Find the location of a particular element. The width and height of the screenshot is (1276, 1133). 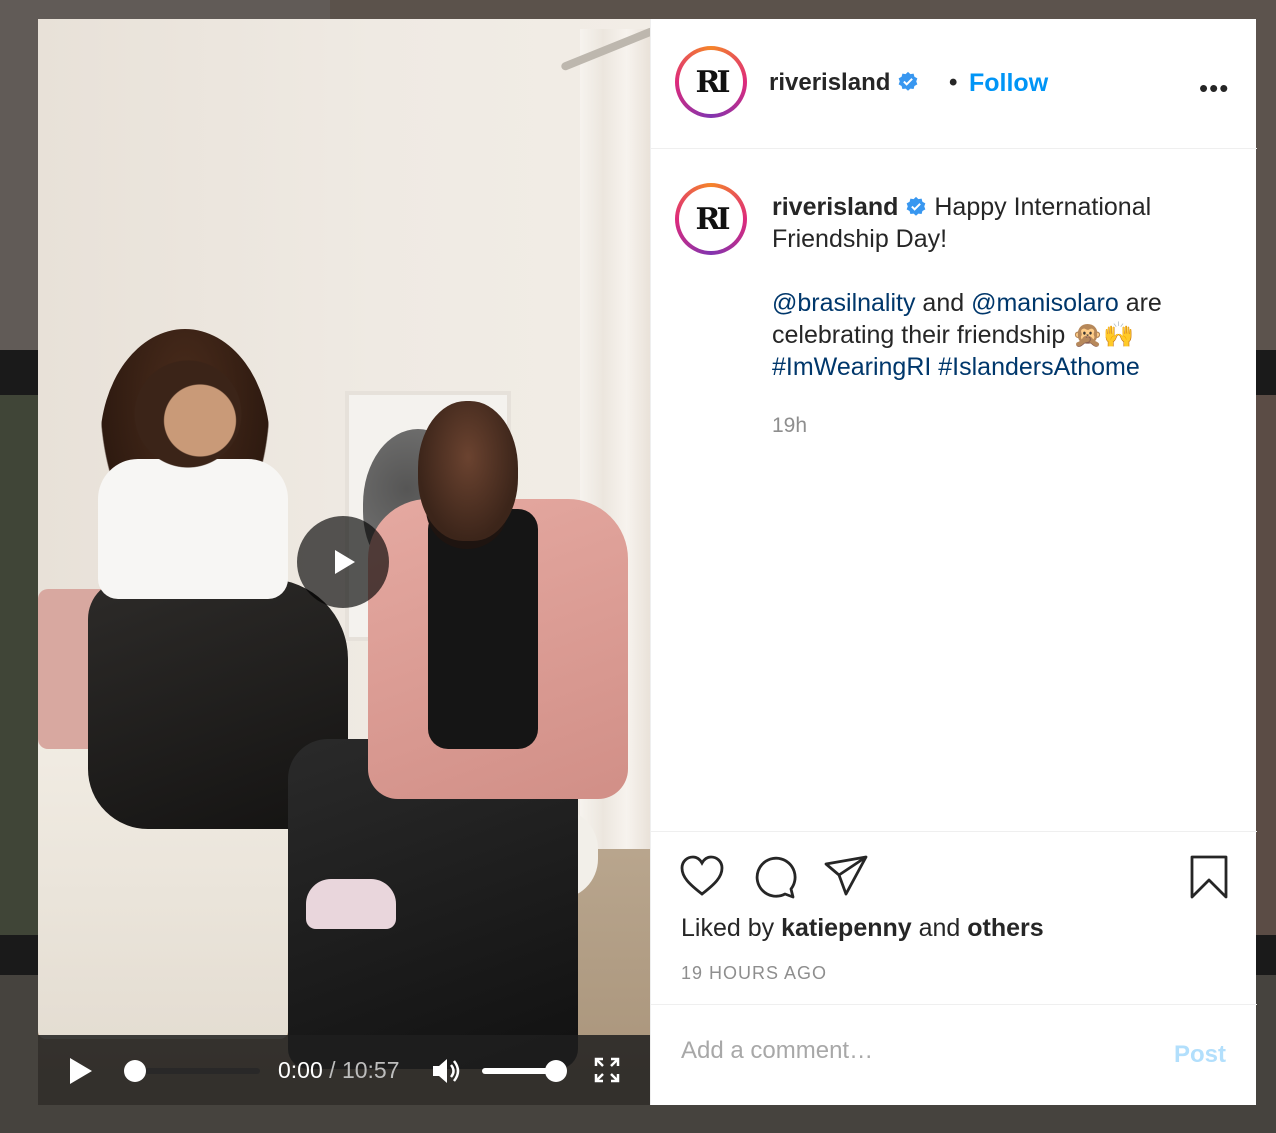

current-time: 0:00 is located at coordinates (300, 1070).